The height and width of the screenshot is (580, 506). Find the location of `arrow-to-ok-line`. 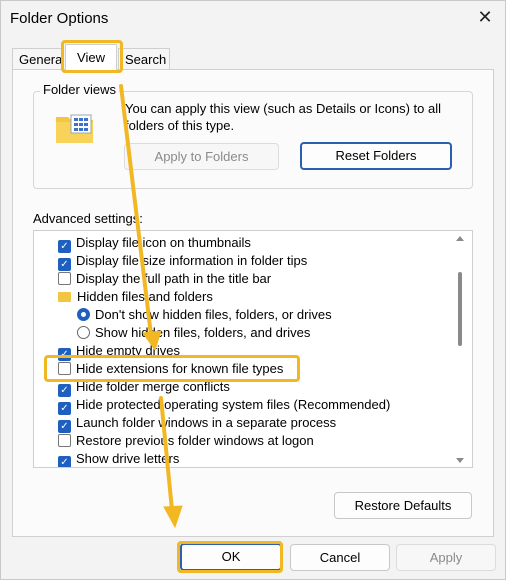

arrow-to-ok-line is located at coordinates (166, 454).